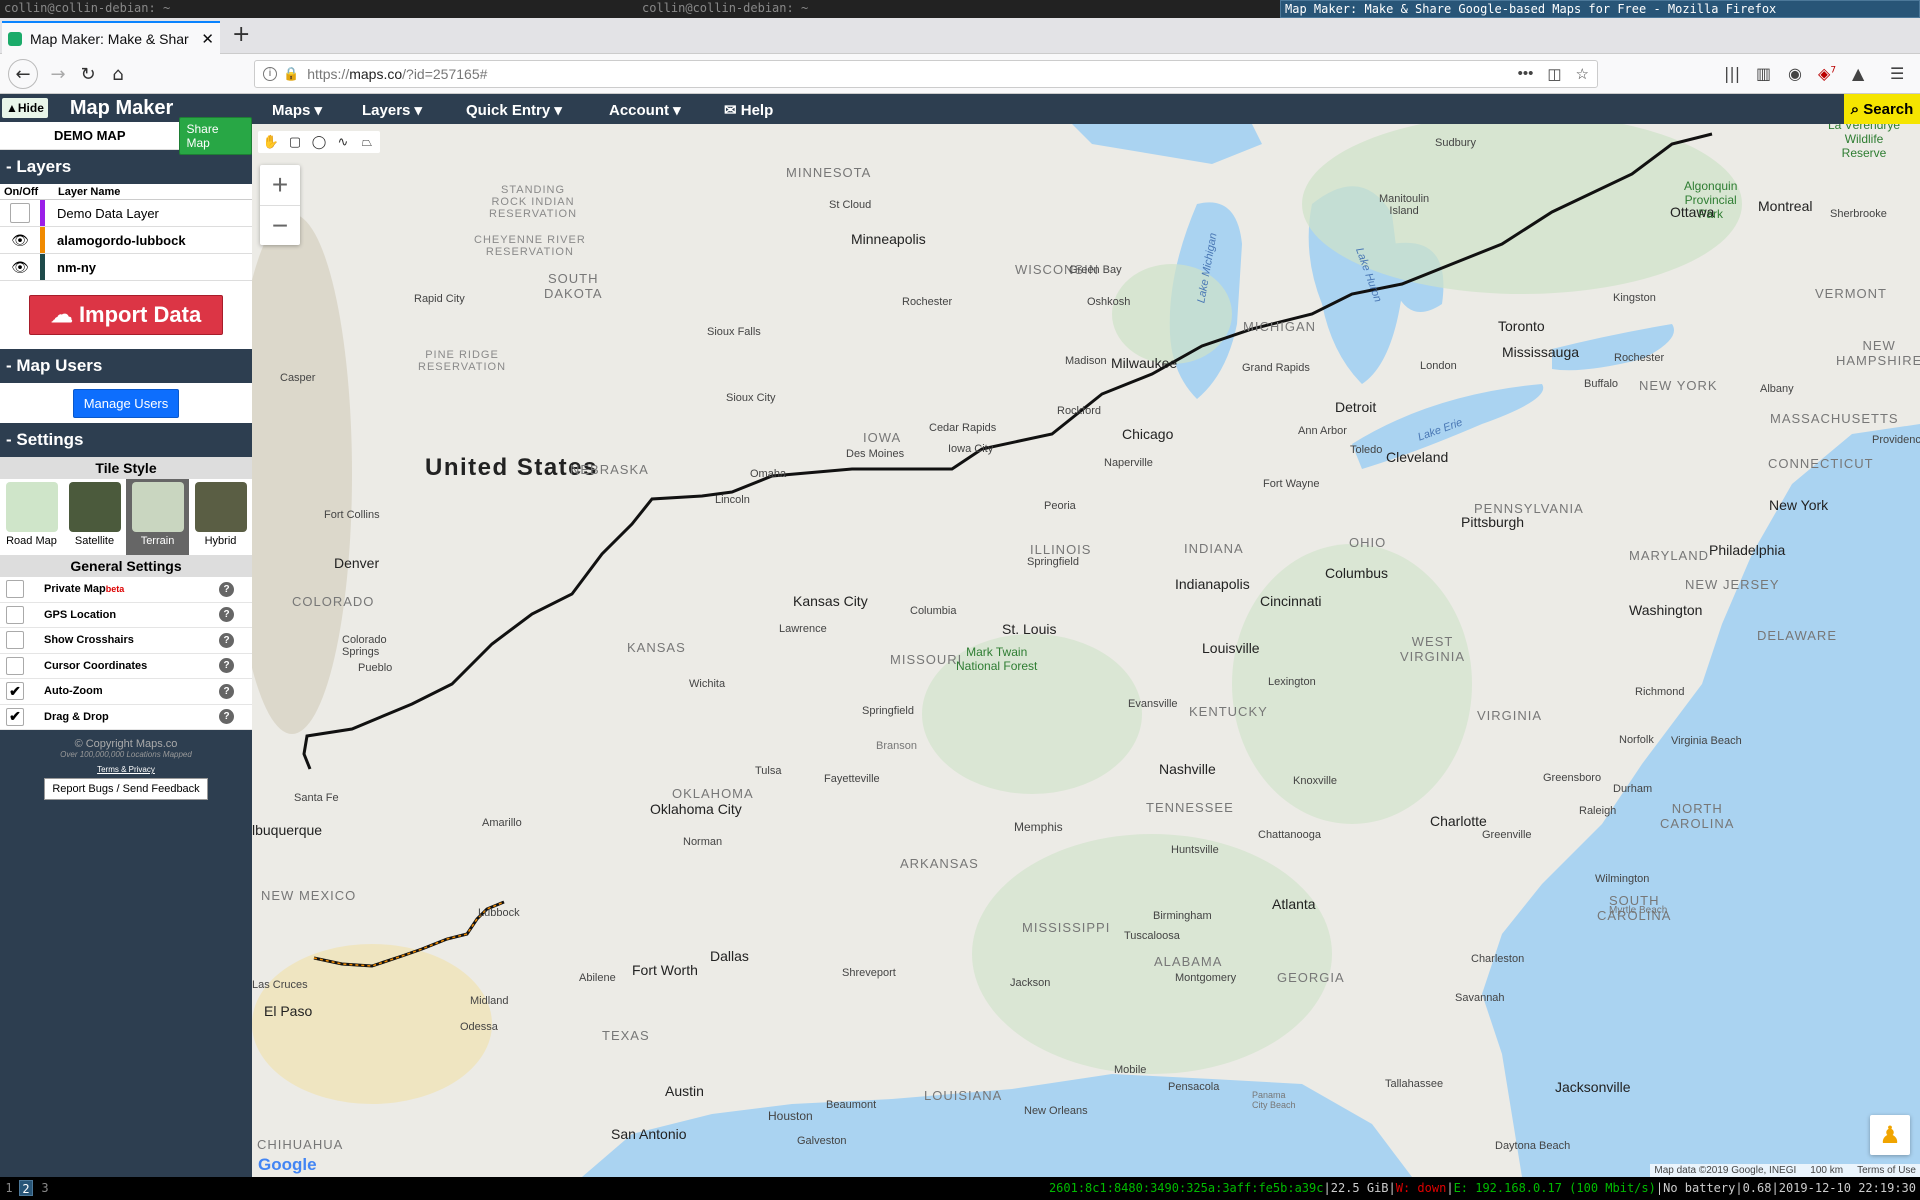  I want to click on layer-visibility-toggle, so click(20, 213).